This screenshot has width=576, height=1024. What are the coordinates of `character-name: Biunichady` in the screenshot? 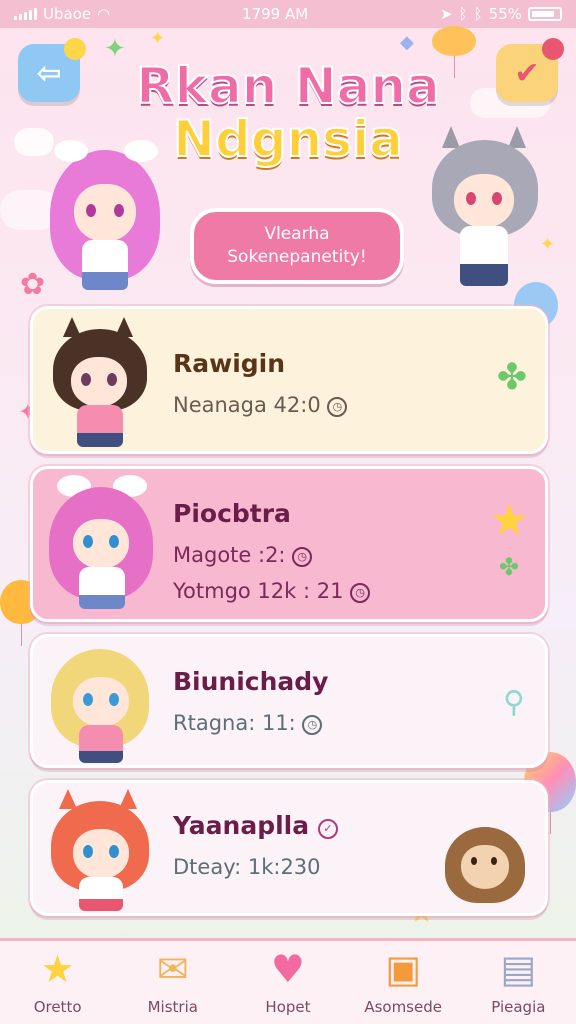 It's located at (251, 681).